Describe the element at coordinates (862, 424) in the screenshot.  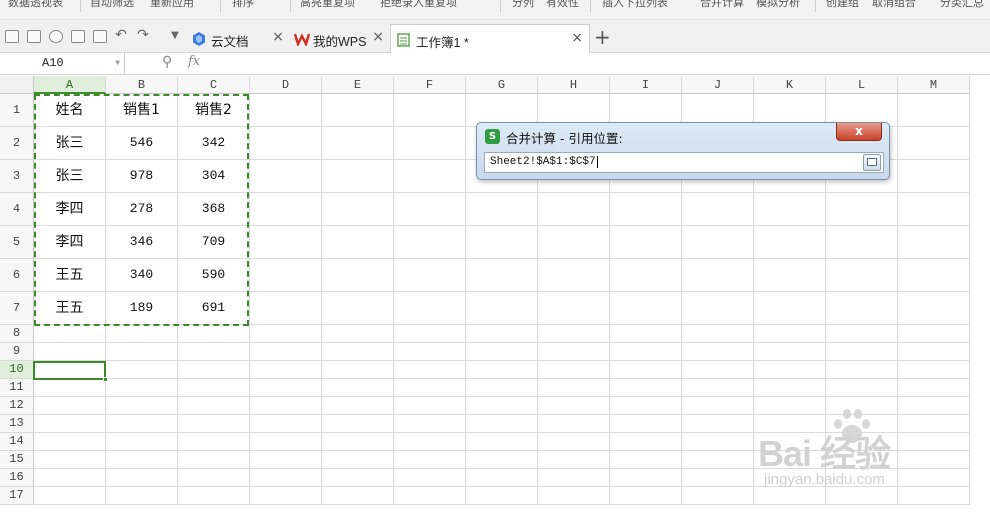
I see `cell-l13` at that location.